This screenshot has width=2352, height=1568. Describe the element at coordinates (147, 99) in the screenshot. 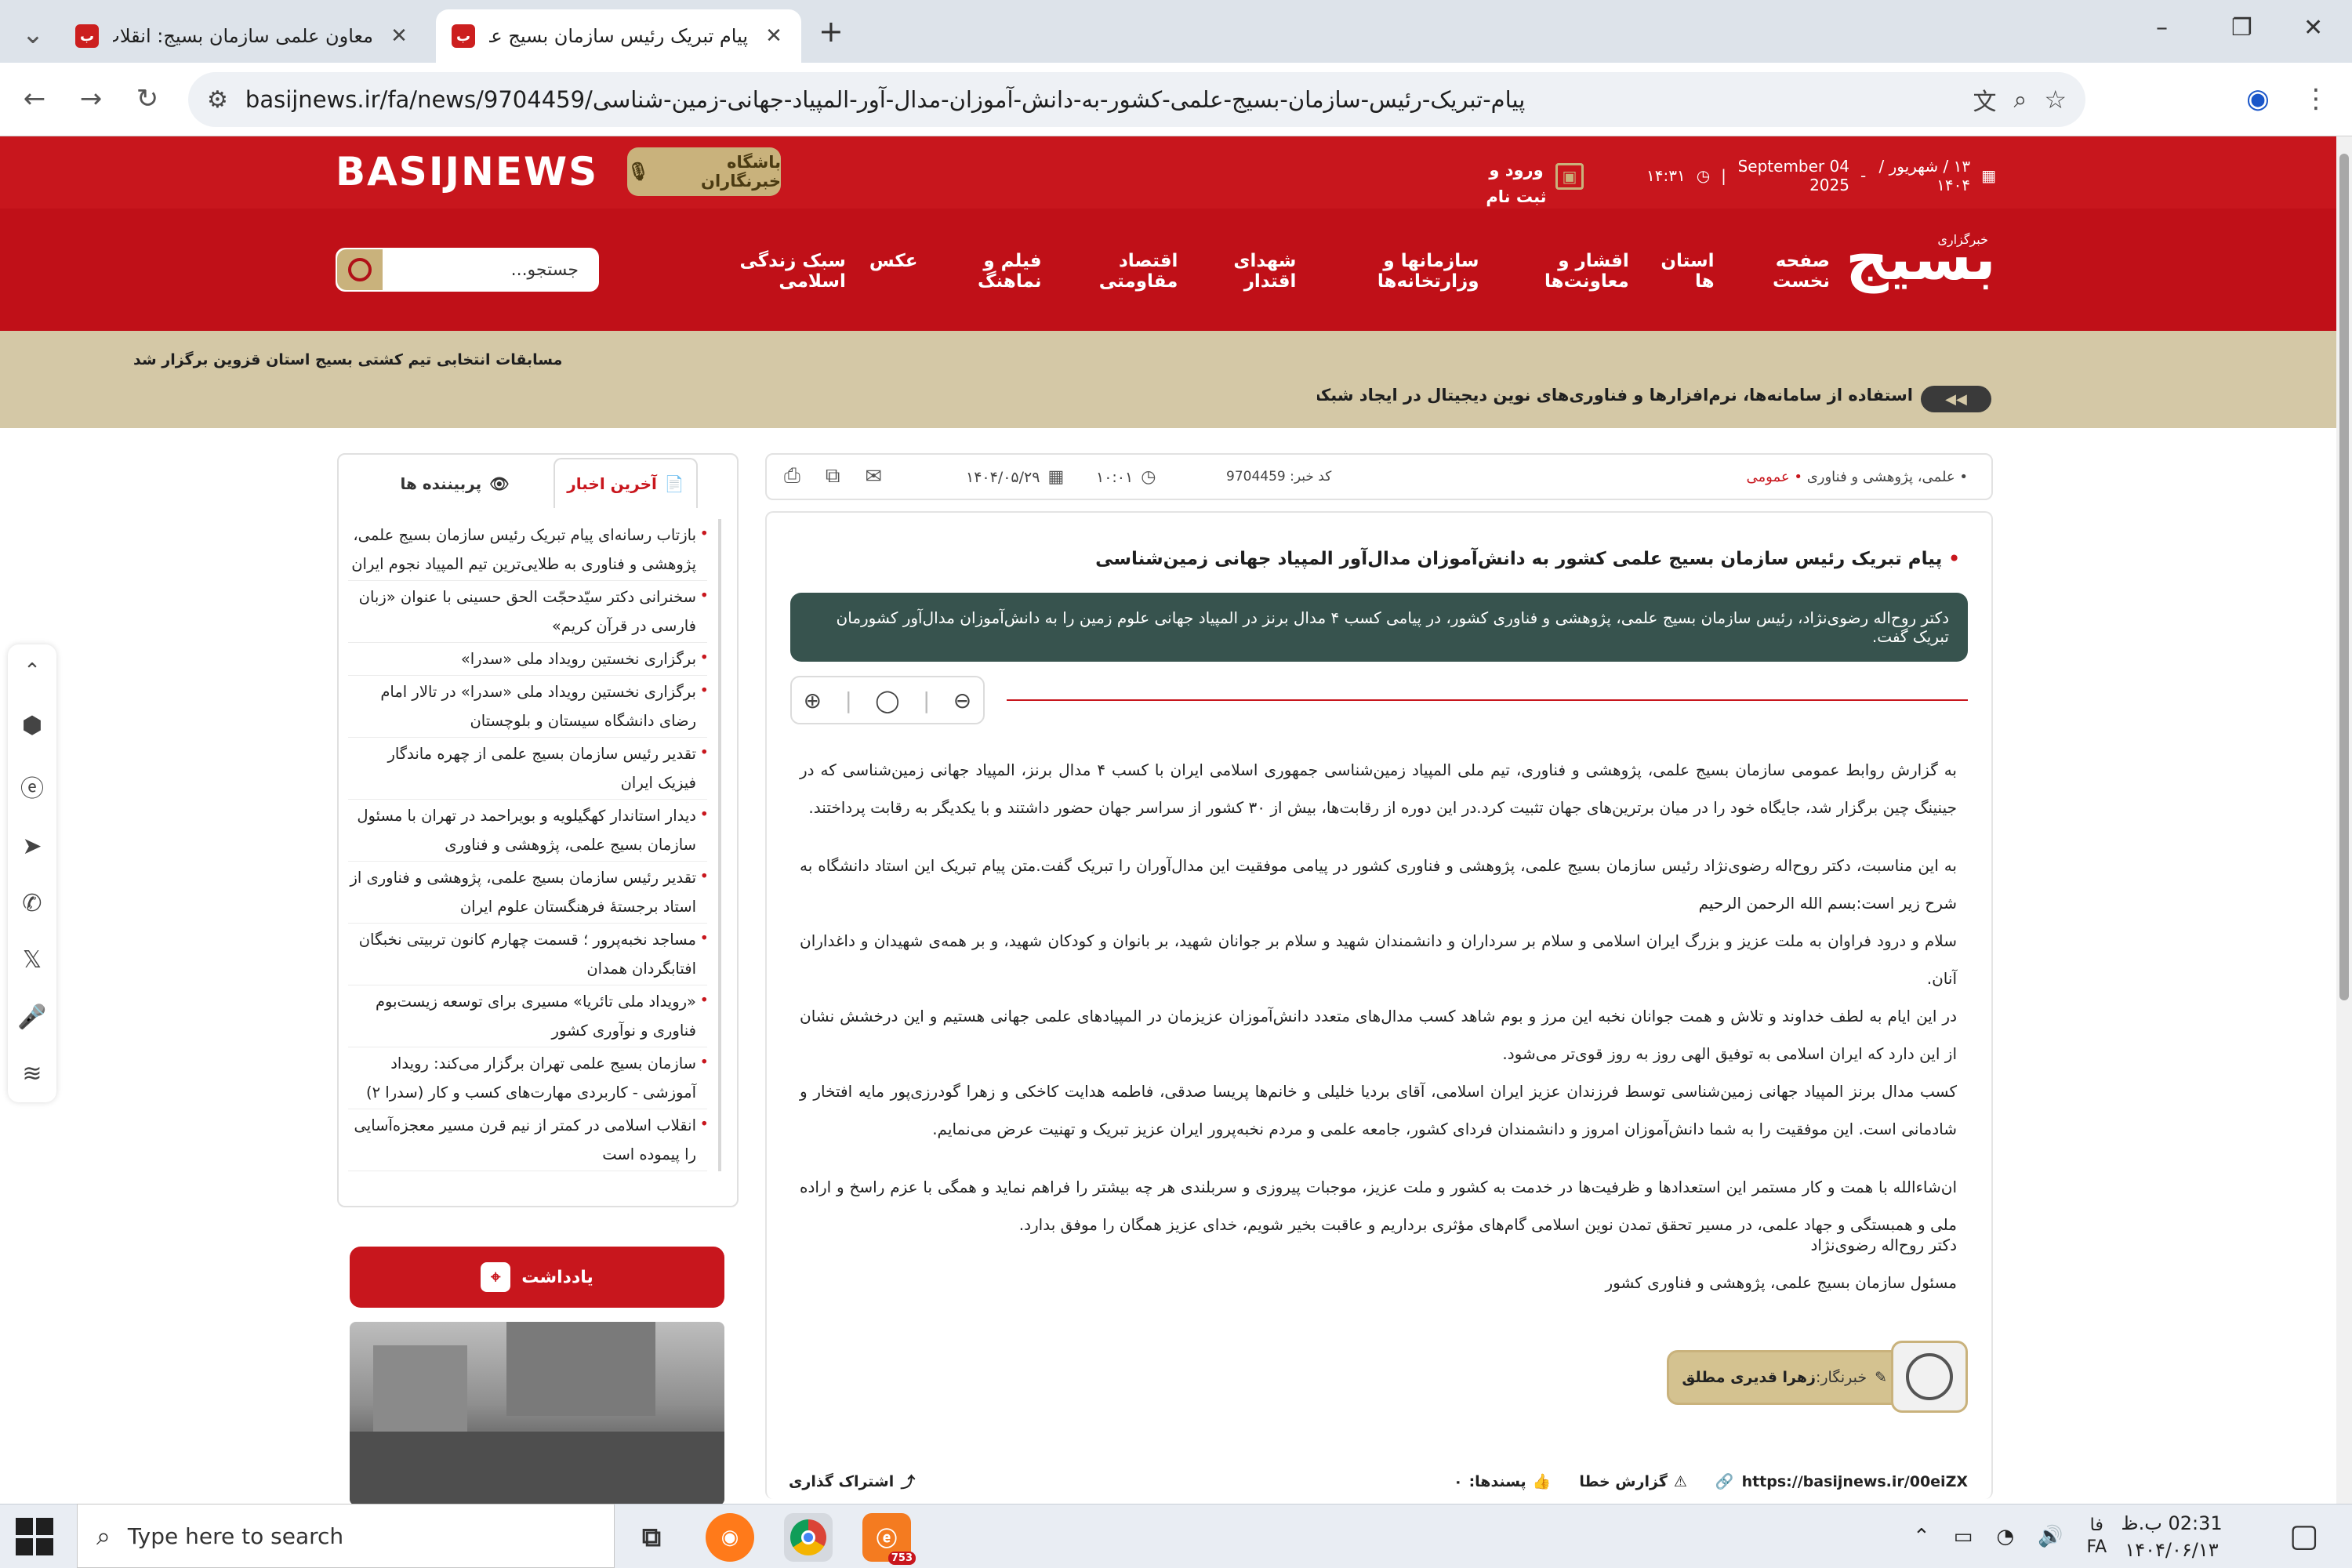

I see `reload-icon: ↻` at that location.